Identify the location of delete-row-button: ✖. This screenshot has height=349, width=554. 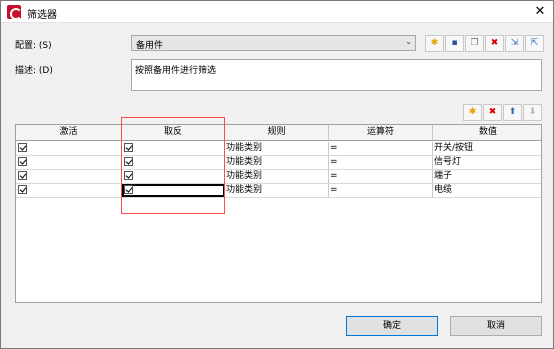
(492, 112).